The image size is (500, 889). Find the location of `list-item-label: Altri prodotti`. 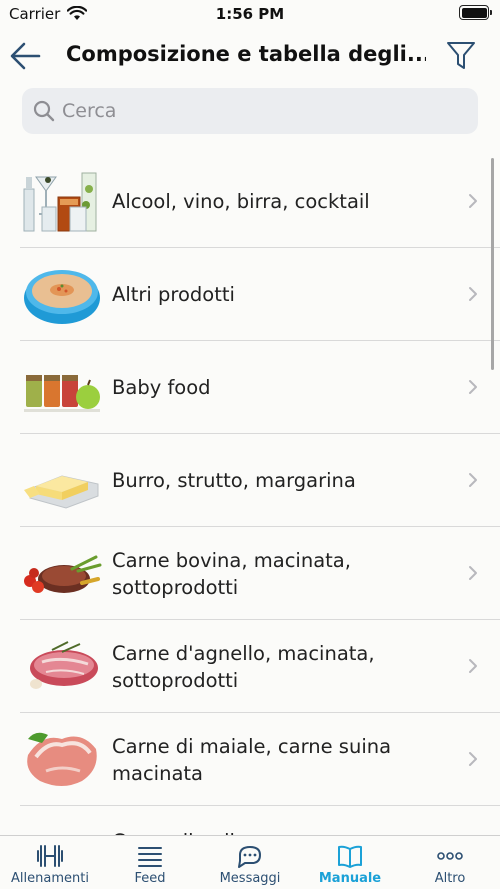

list-item-label: Altri prodotti is located at coordinates (173, 294).